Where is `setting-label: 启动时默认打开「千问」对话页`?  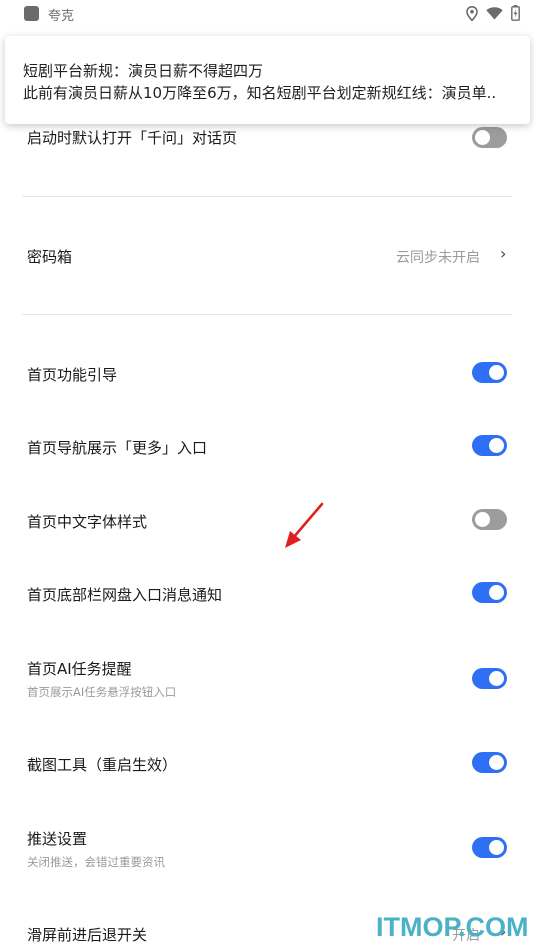 setting-label: 启动时默认打开「千问」对话页 is located at coordinates (132, 138).